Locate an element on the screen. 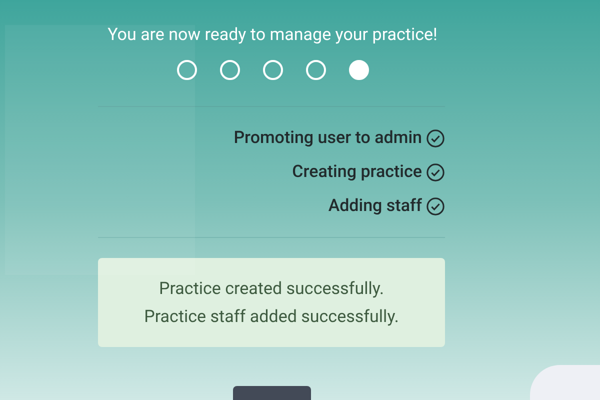 This screenshot has height=400, width=600. alert-message: Practice created successfully. is located at coordinates (271, 289).